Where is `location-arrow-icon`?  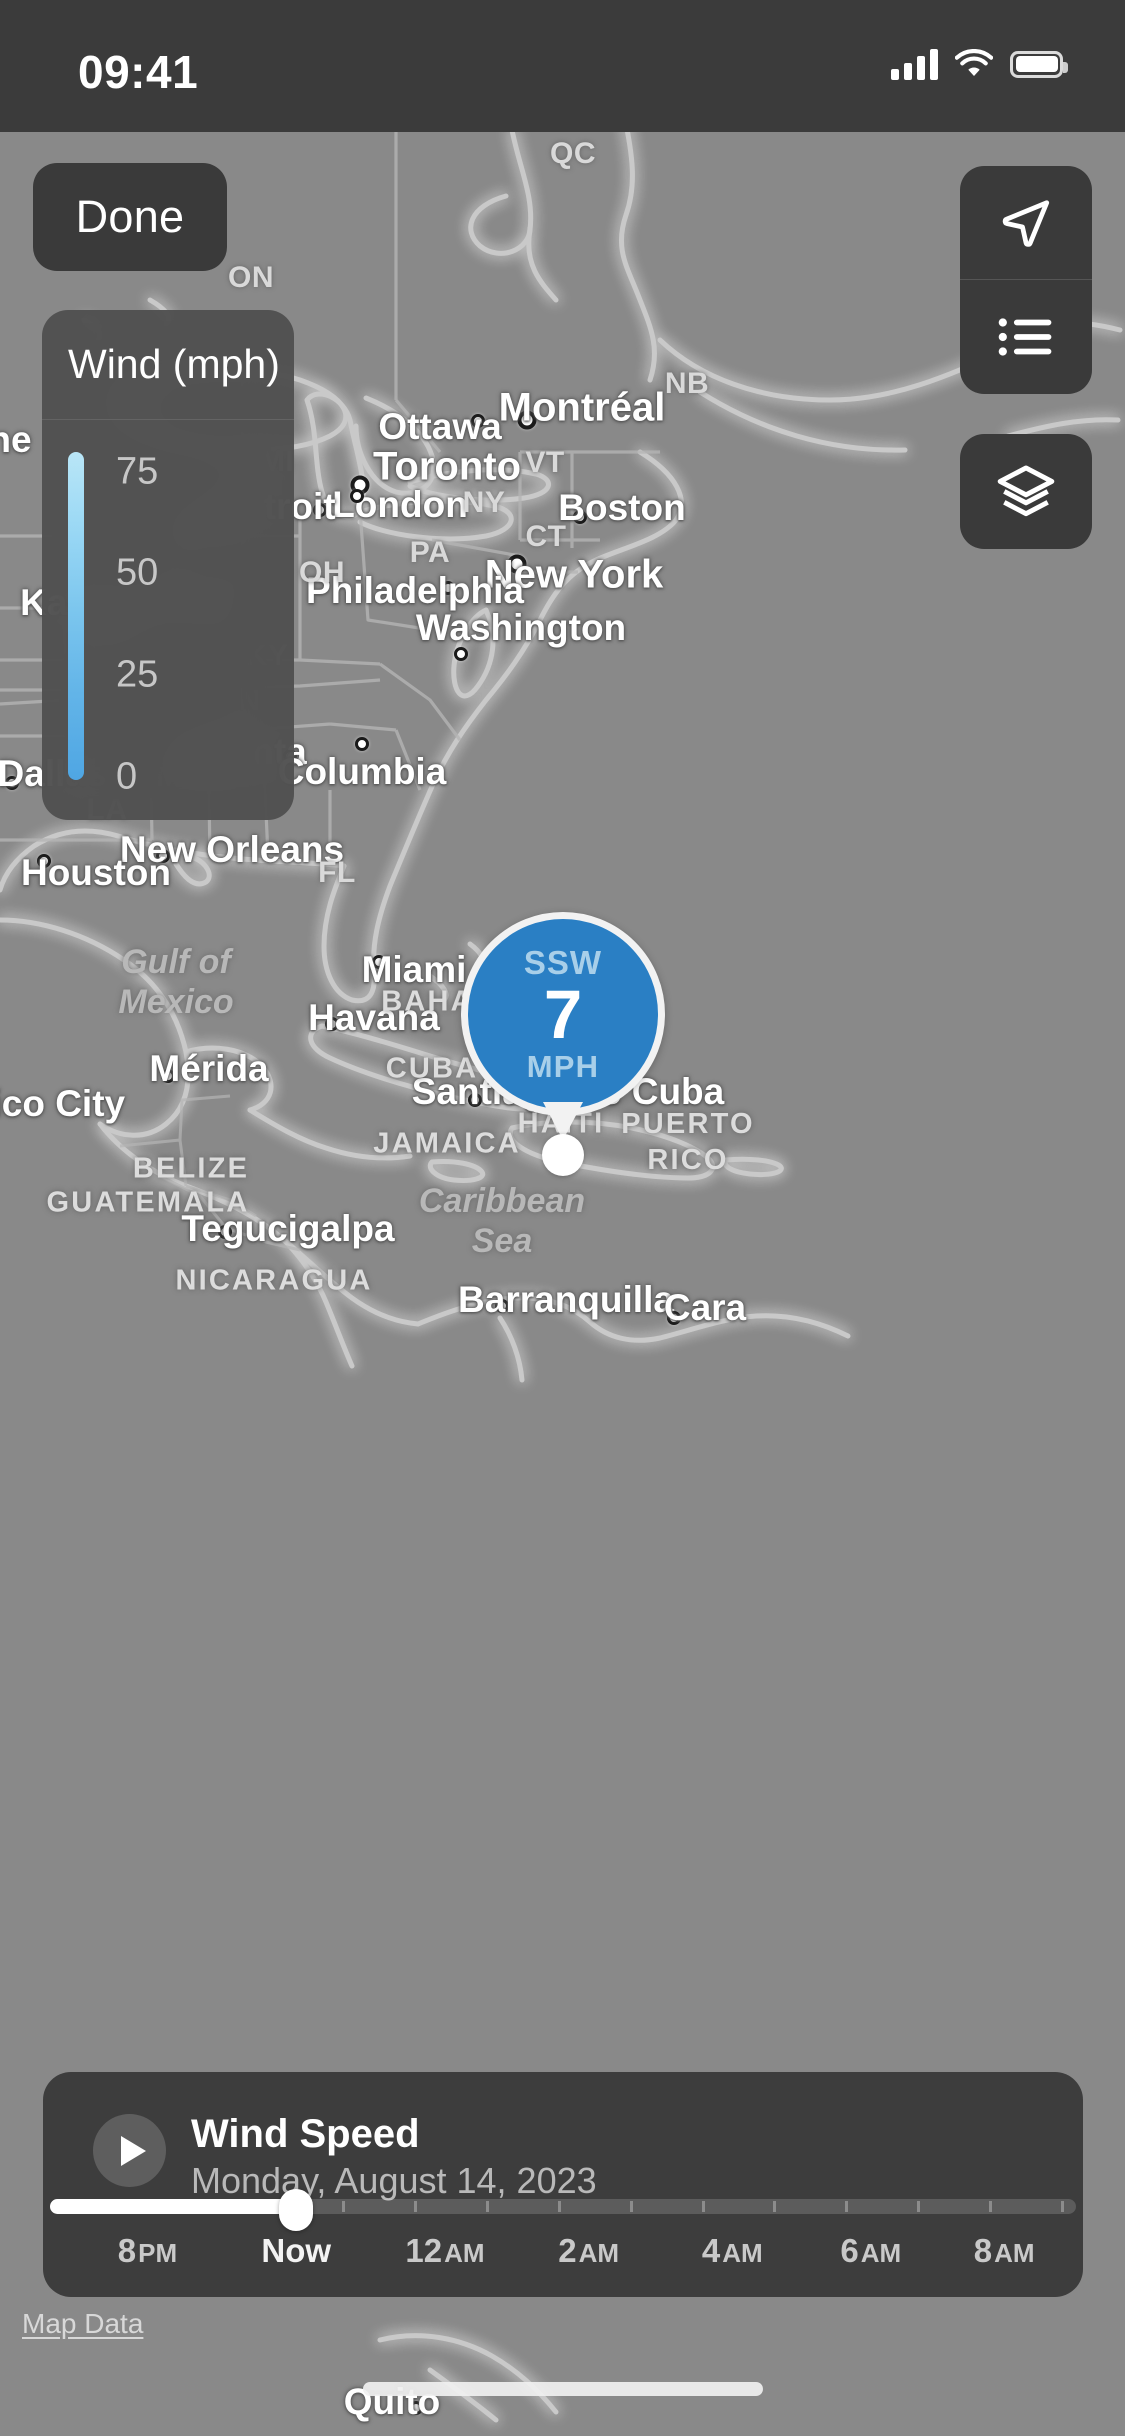
location-arrow-icon is located at coordinates (1026, 223).